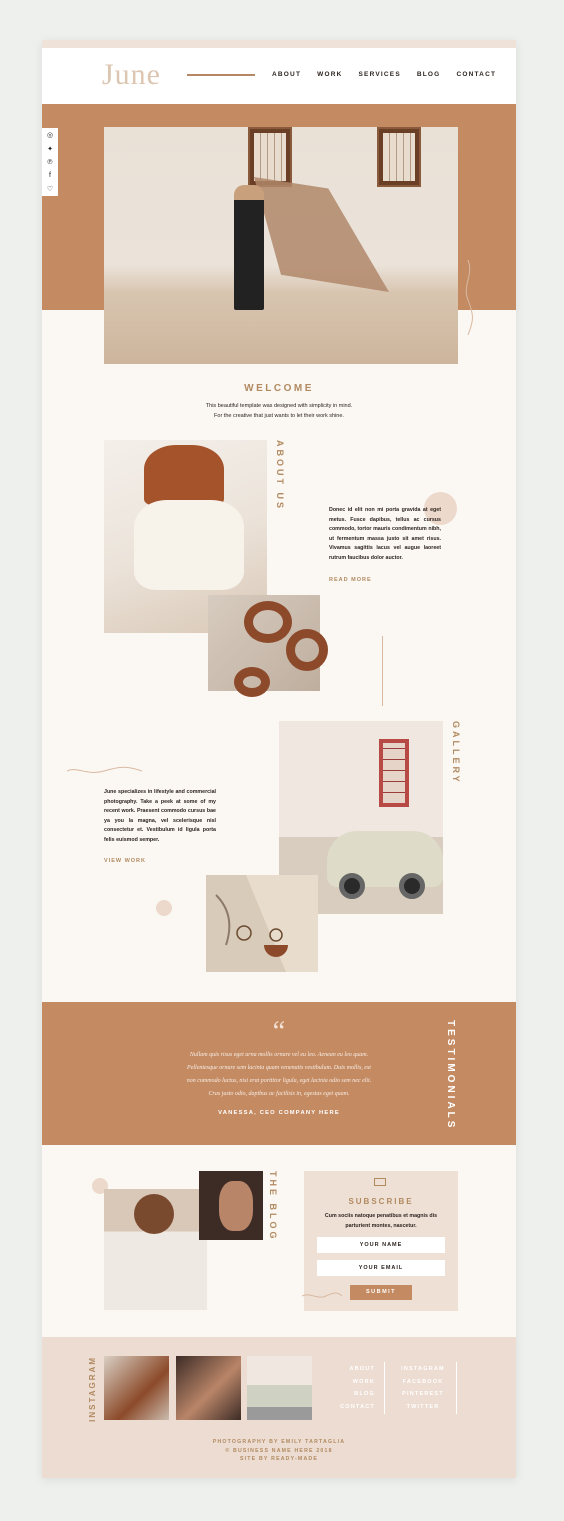 This screenshot has height=1521, width=564. Describe the element at coordinates (357, 1388) in the screenshot. I see `footer-links-left: ABOUT WORK BLOG CONTACT` at that location.